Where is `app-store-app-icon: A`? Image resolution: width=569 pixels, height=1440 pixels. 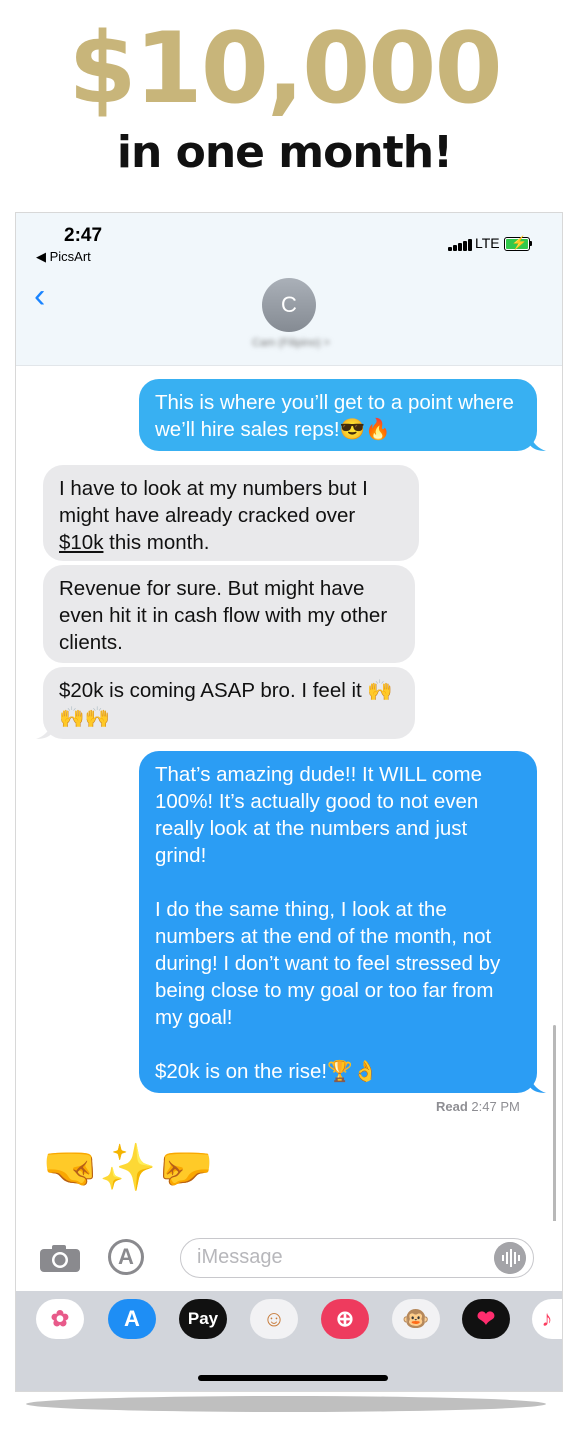 app-store-app-icon: A is located at coordinates (132, 1319).